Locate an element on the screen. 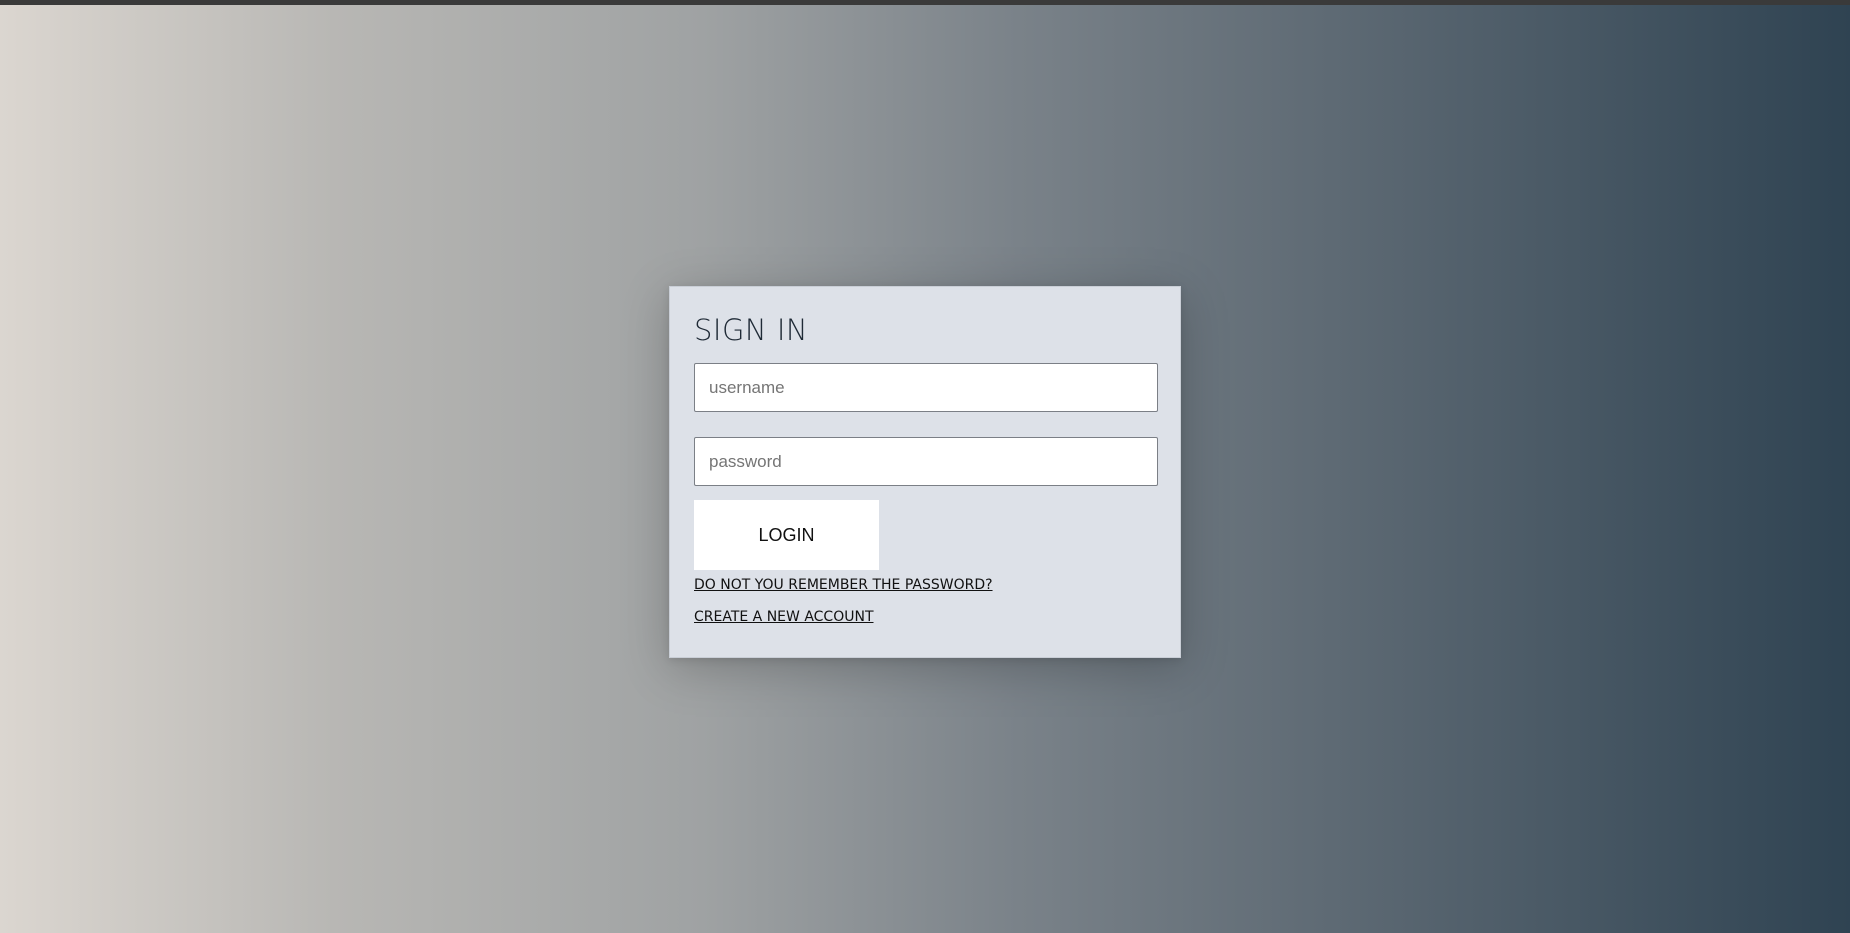 Image resolution: width=1850 pixels, height=933 pixels. login-button: LOGIN is located at coordinates (786, 535).